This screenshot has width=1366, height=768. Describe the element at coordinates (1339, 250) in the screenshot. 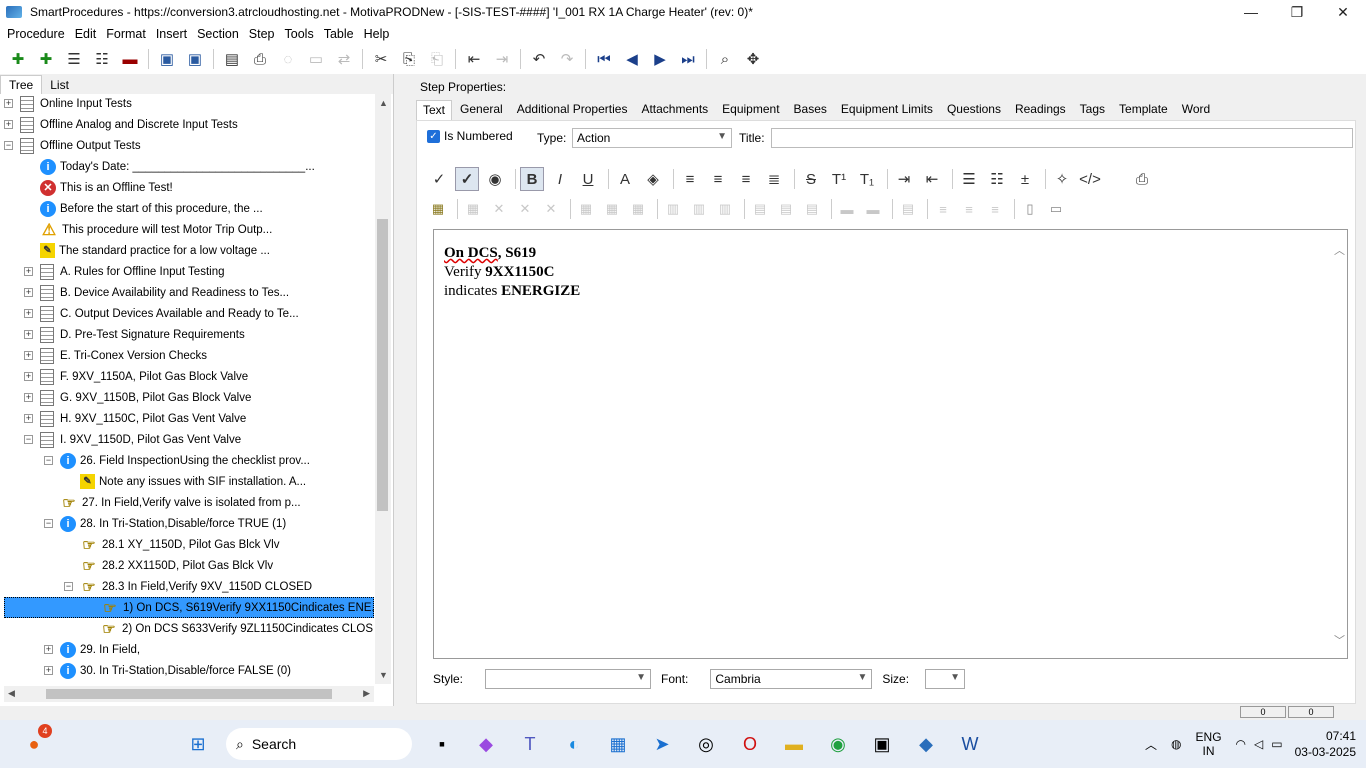

I see `editor-scroll-up-icon: ︿` at that location.